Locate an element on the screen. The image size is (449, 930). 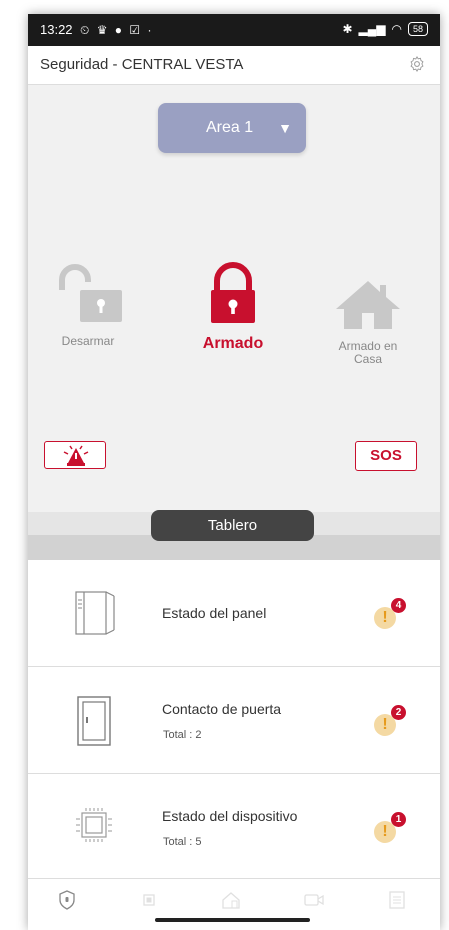
locked-padlock-icon is located at coordinates (233, 292).